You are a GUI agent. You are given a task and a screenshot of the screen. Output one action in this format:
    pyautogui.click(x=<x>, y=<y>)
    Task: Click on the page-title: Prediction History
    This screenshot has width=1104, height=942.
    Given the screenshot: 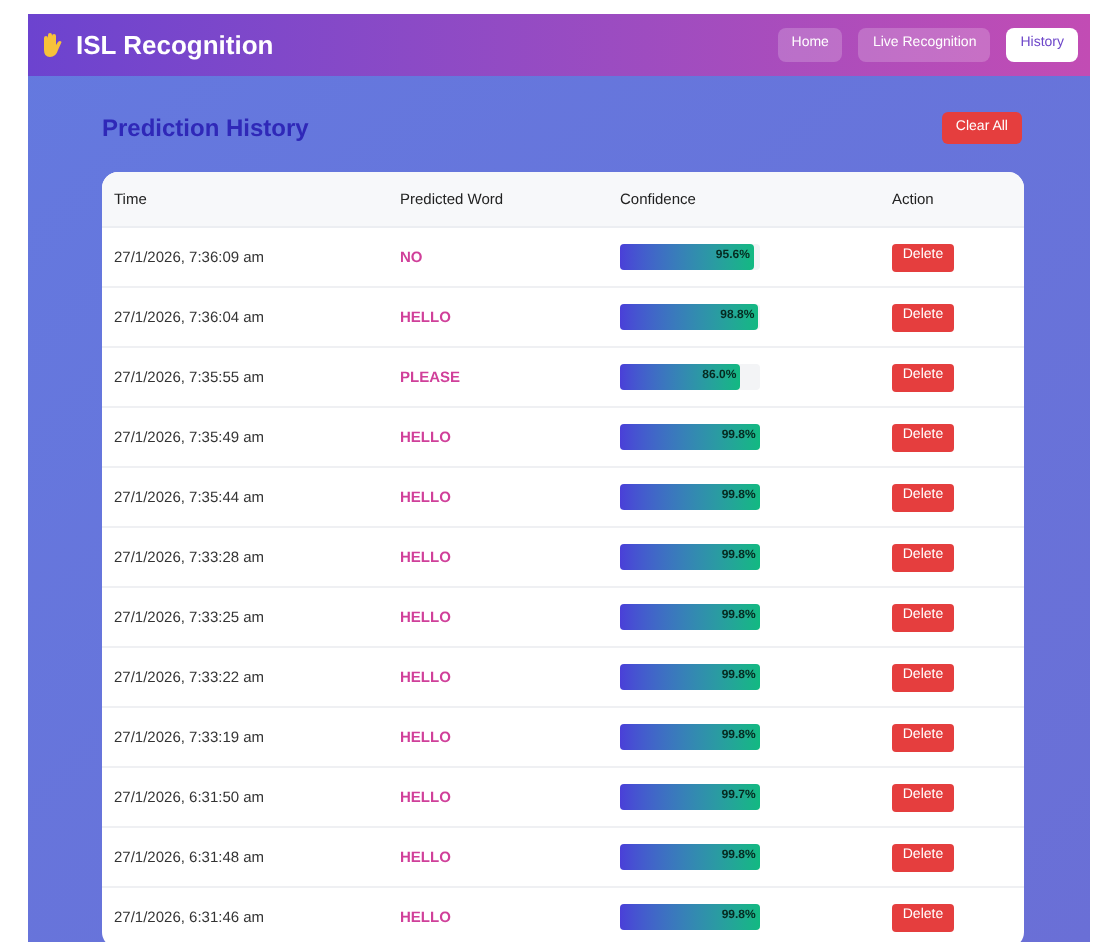 What is the action you would take?
    pyautogui.click(x=205, y=129)
    